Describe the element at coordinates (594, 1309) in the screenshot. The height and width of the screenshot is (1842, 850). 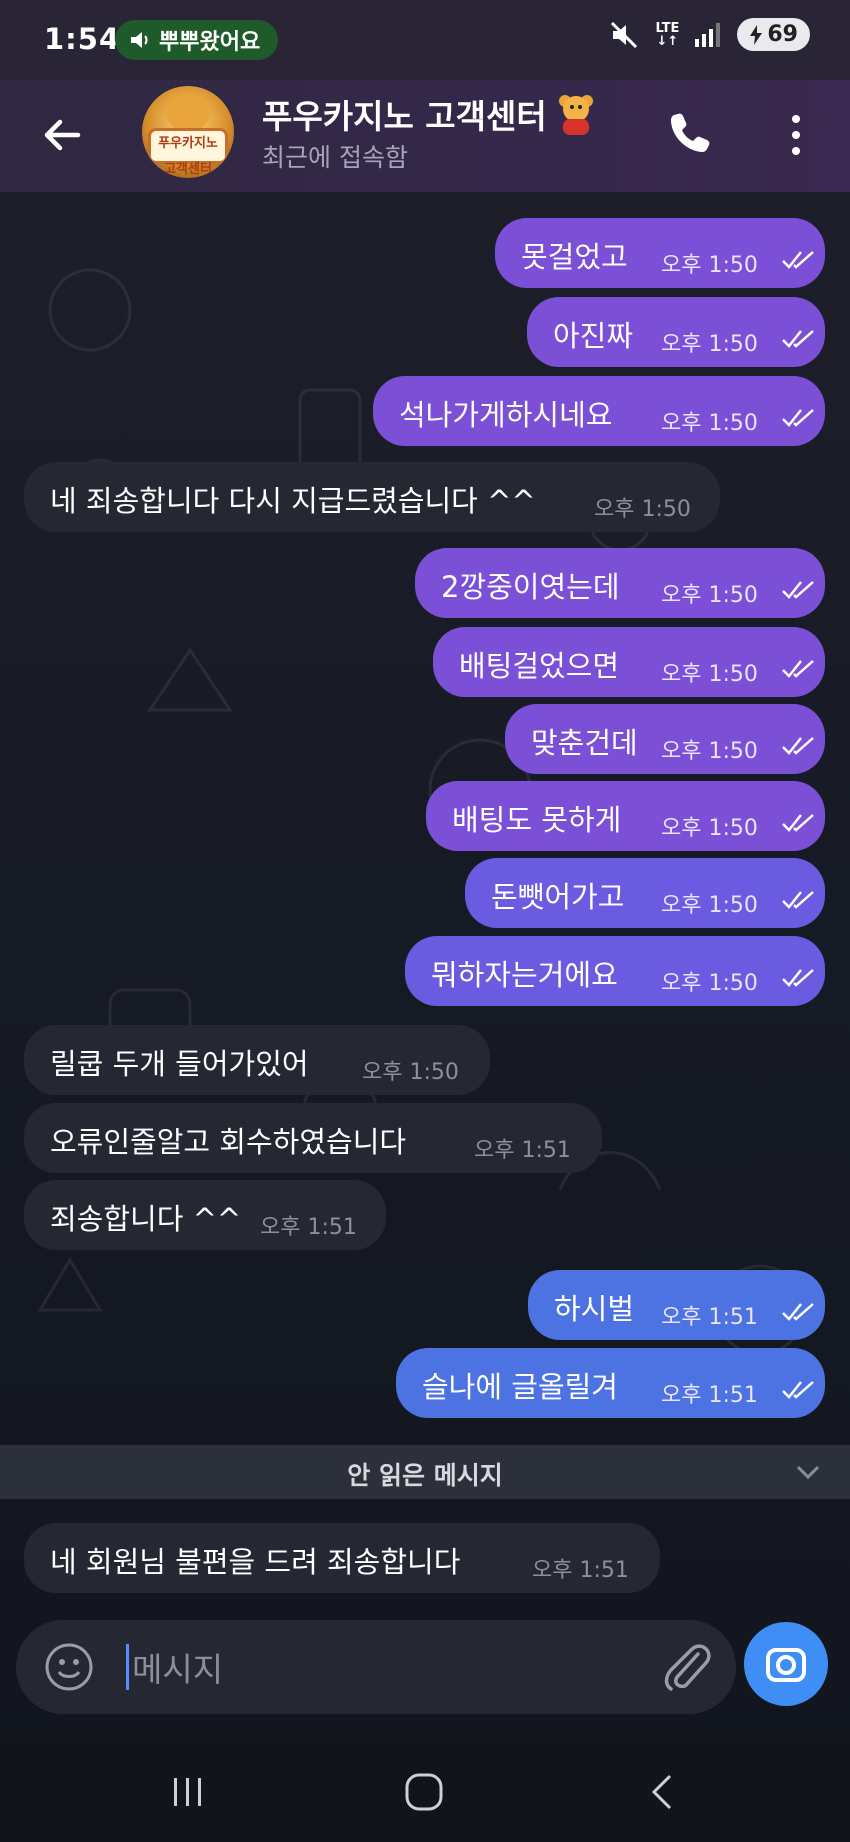
I see `message-text: 하시벌` at that location.